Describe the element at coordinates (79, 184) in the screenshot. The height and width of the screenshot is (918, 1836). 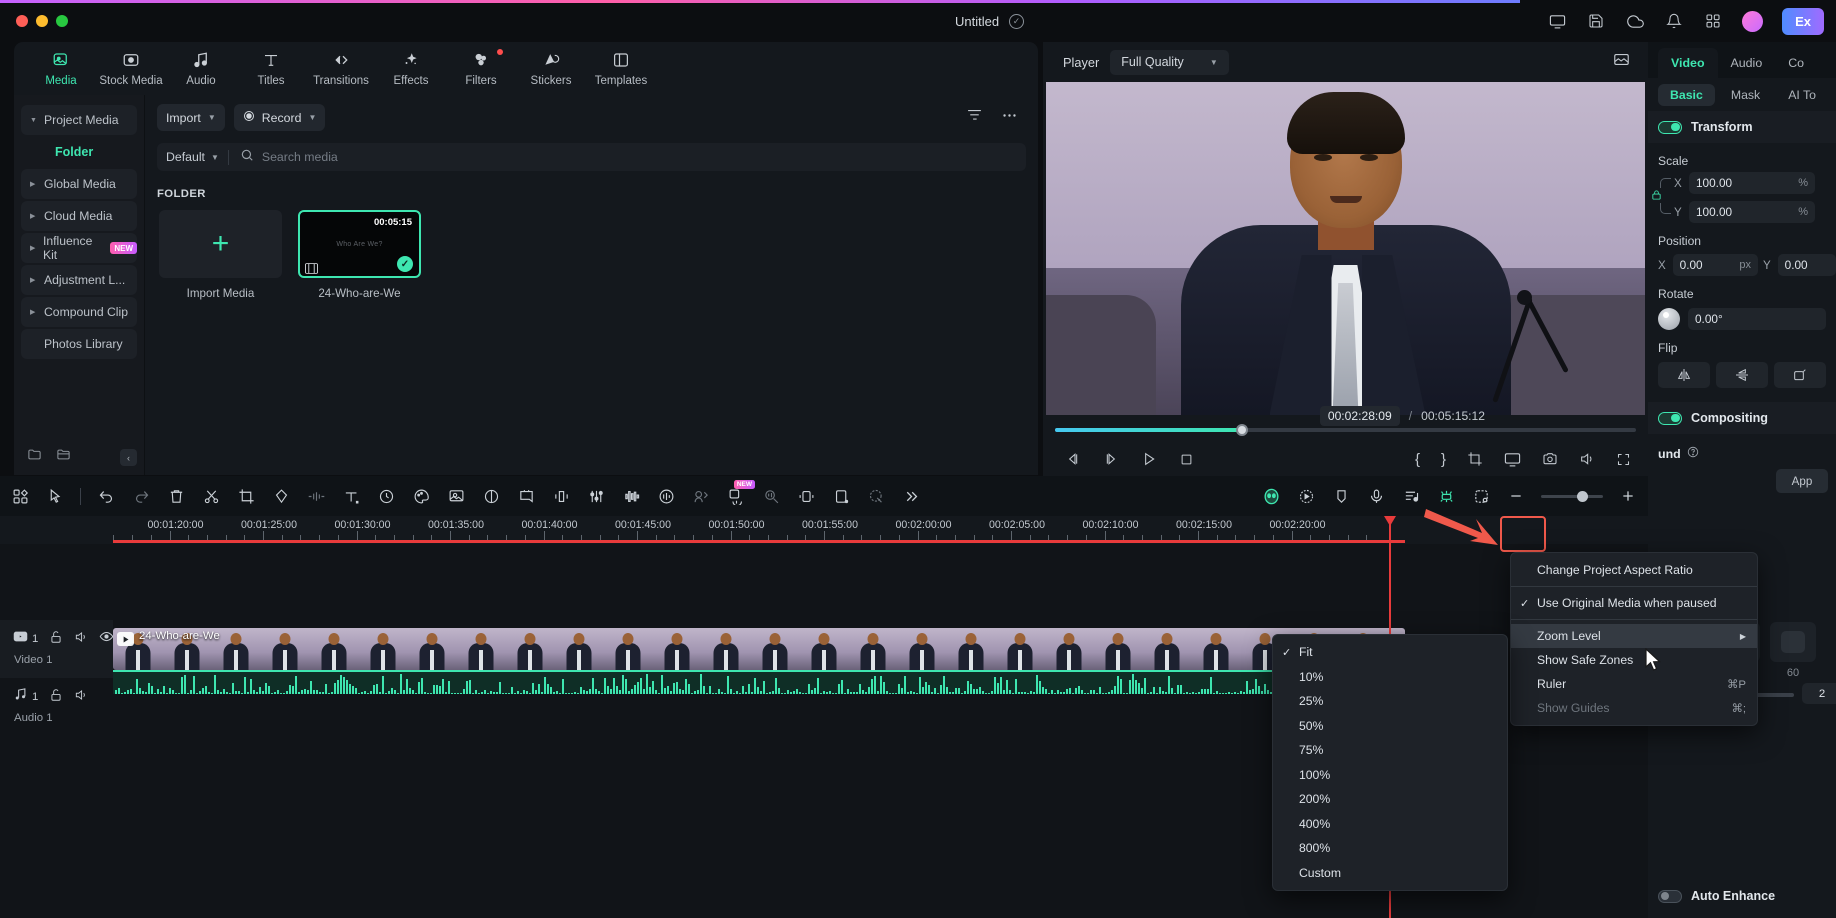
I see `sidebar-item-global-media: ▶ Global Media` at that location.